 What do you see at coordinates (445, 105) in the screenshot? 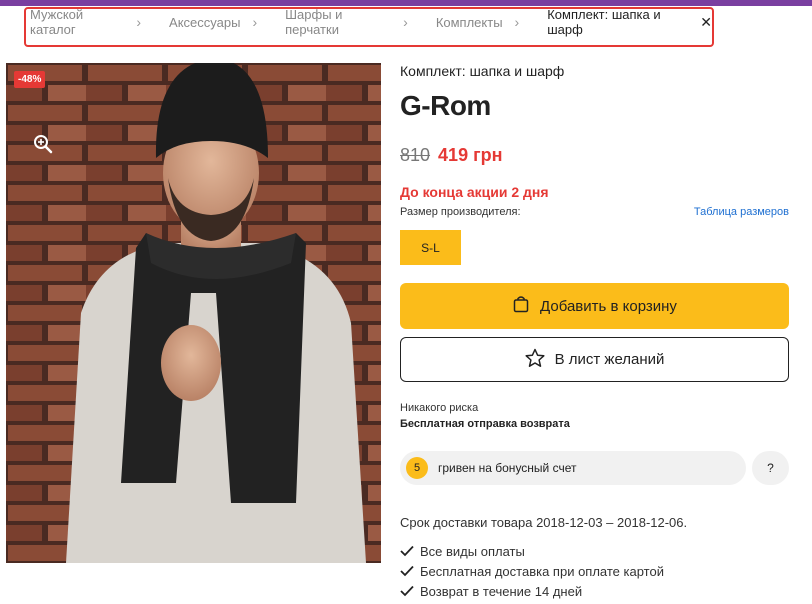
I see `product-brand: G-Rom` at bounding box center [445, 105].